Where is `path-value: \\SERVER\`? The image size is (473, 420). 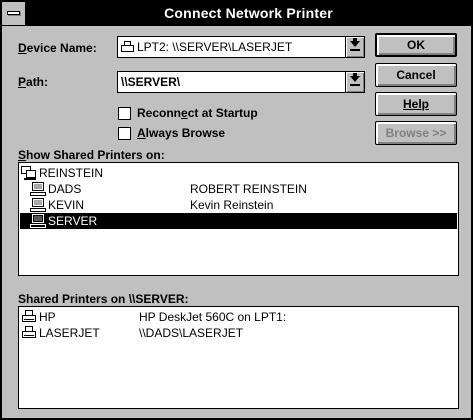
path-value: \\SERVER\ is located at coordinates (151, 82).